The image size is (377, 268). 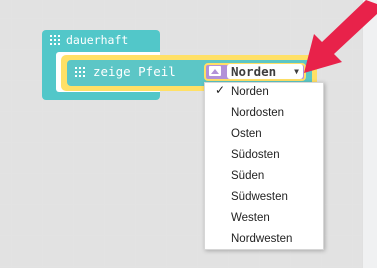 I want to click on option-label: Nordosten, so click(x=258, y=113).